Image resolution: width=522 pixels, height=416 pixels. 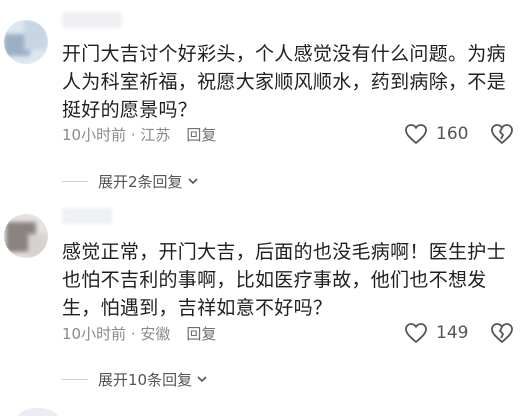 What do you see at coordinates (140, 181) in the screenshot?
I see `expand-replies-label: 展开2条回复` at bounding box center [140, 181].